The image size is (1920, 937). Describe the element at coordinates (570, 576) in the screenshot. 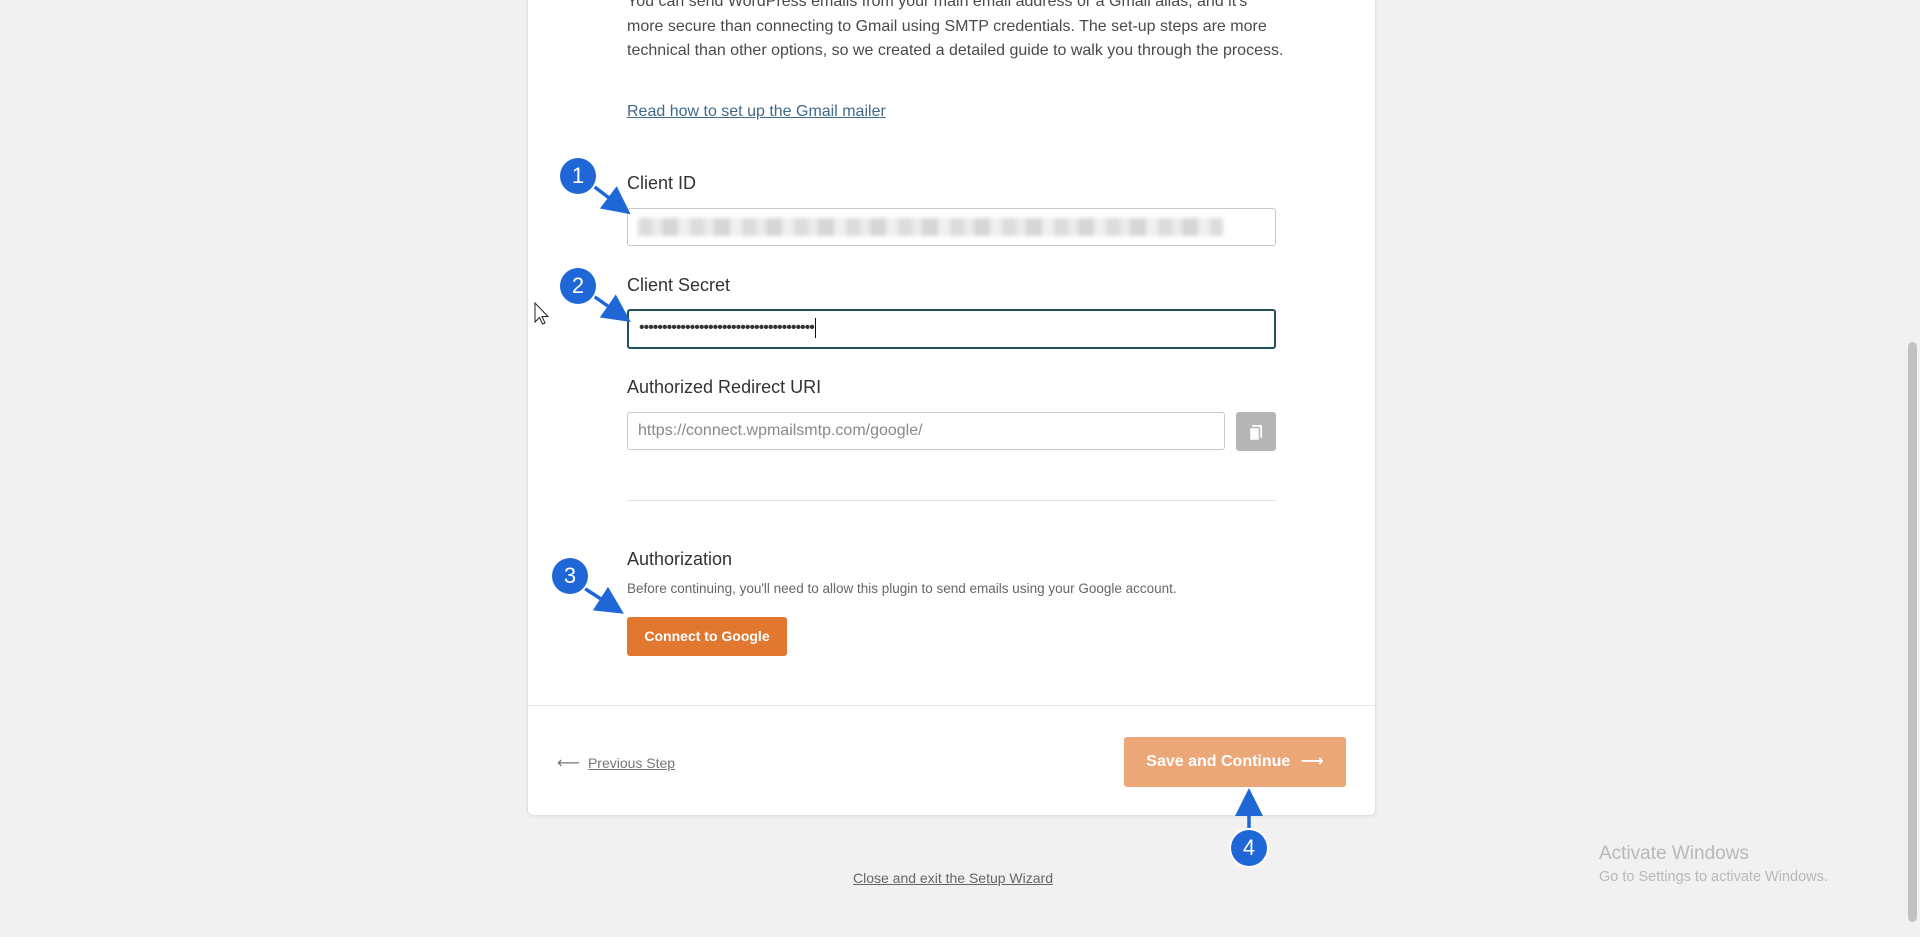

I see `annotation-badge-3: 3` at that location.